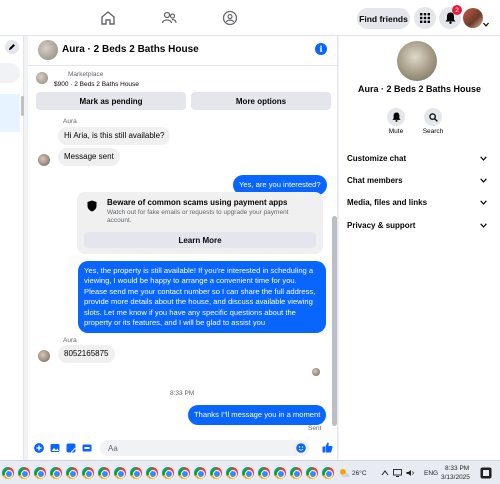 The height and width of the screenshot is (484, 500). Describe the element at coordinates (321, 49) in the screenshot. I see `info-icon: i` at that location.